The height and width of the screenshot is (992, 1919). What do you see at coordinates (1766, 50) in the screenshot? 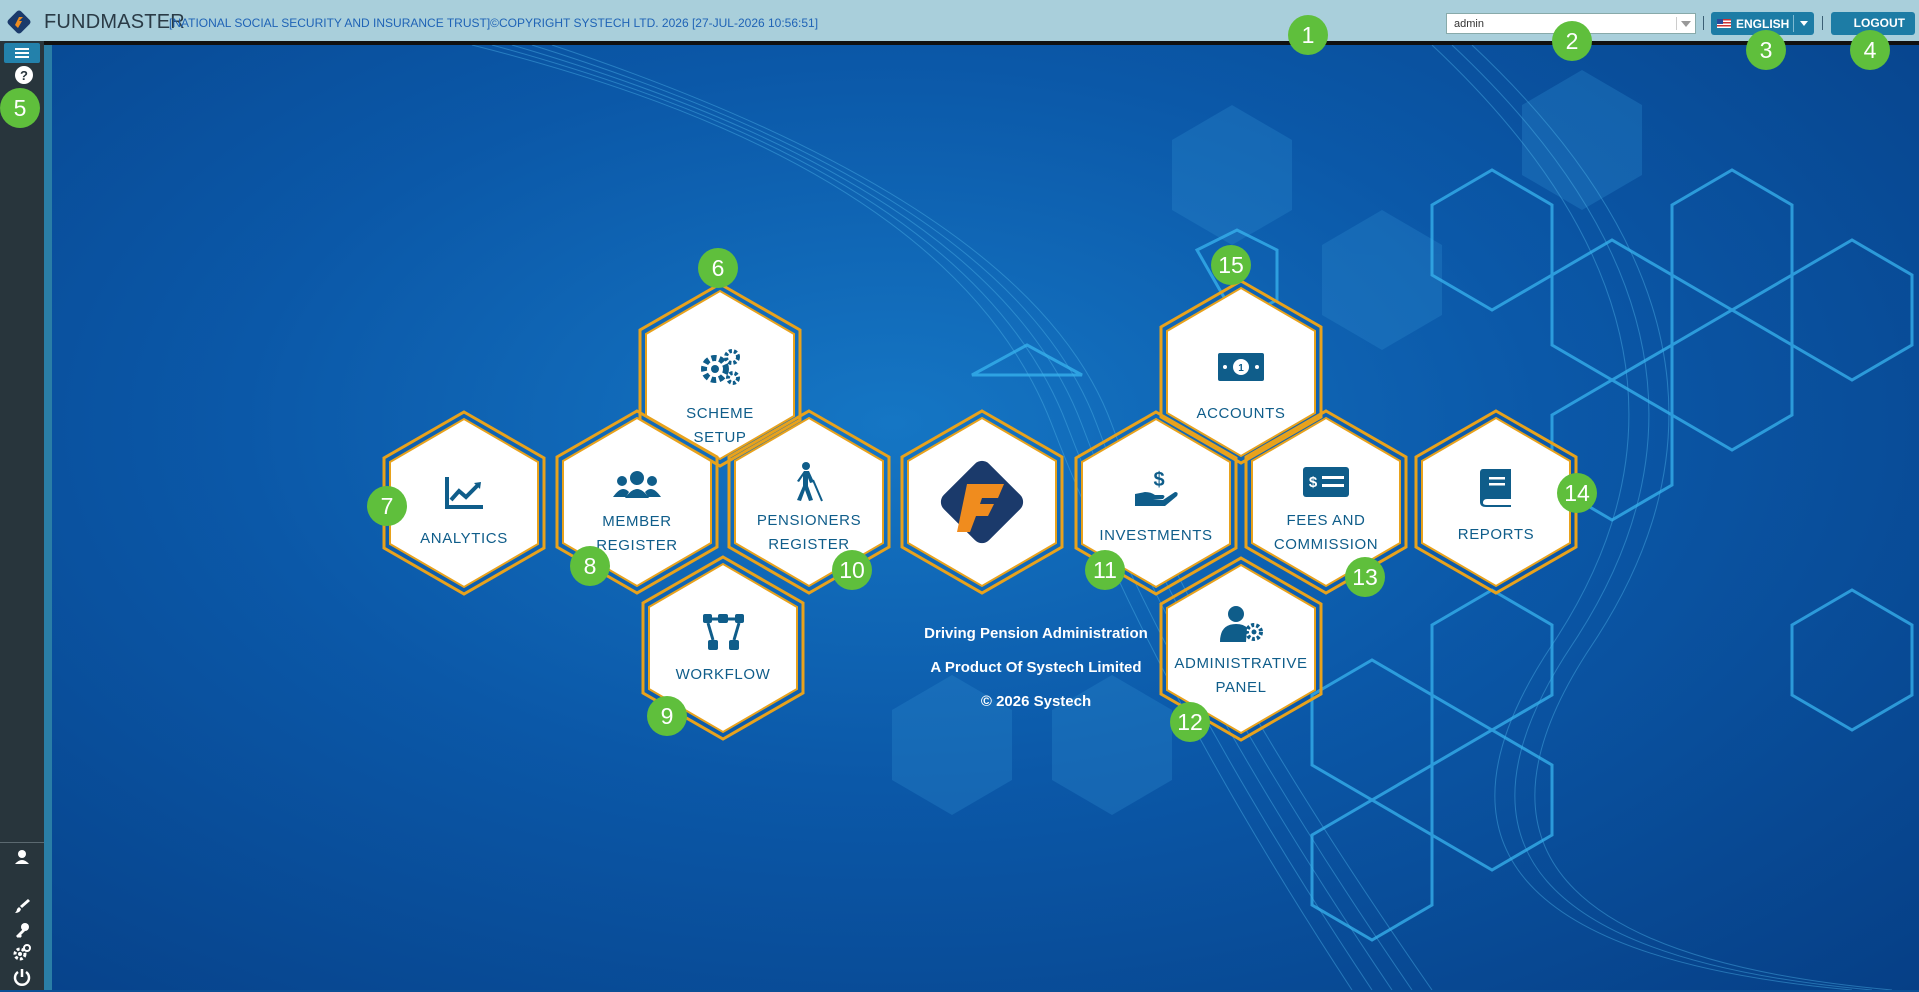
I see `callout-badge: 3` at bounding box center [1766, 50].